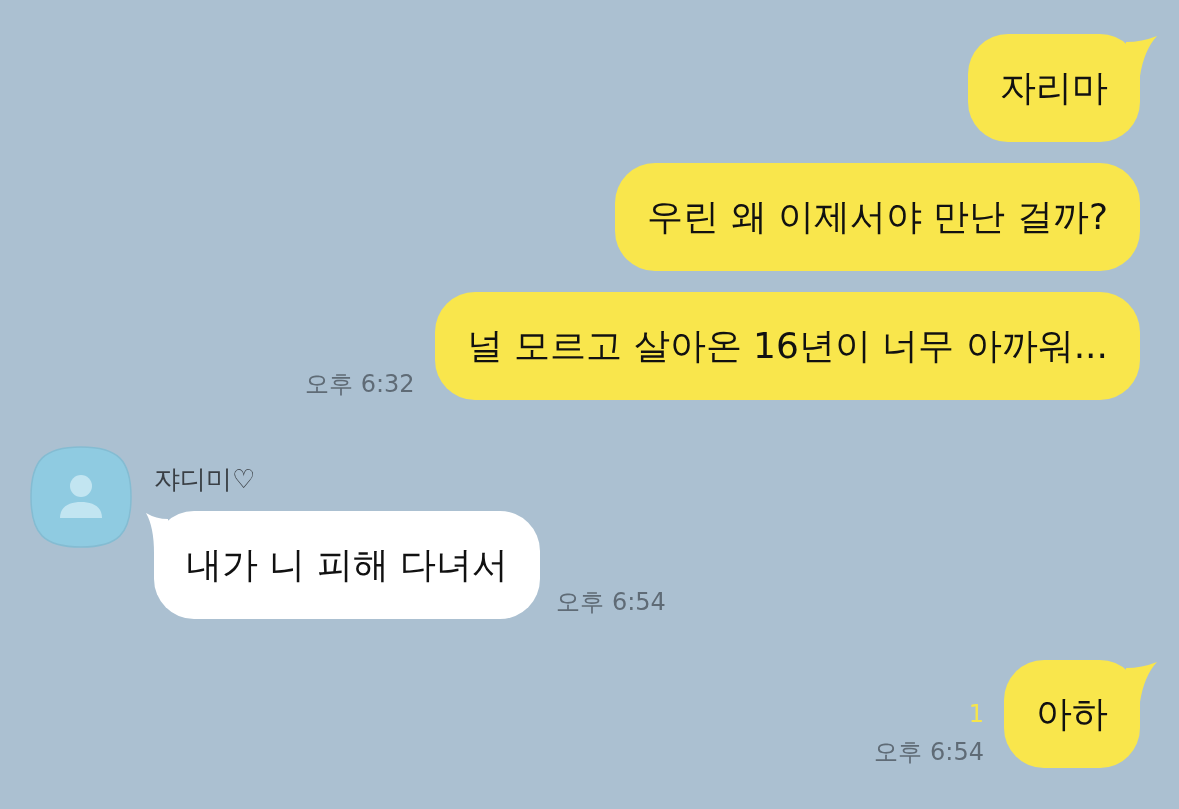 This screenshot has width=1179, height=809. What do you see at coordinates (976, 714) in the screenshot?
I see `unread-count: 1` at bounding box center [976, 714].